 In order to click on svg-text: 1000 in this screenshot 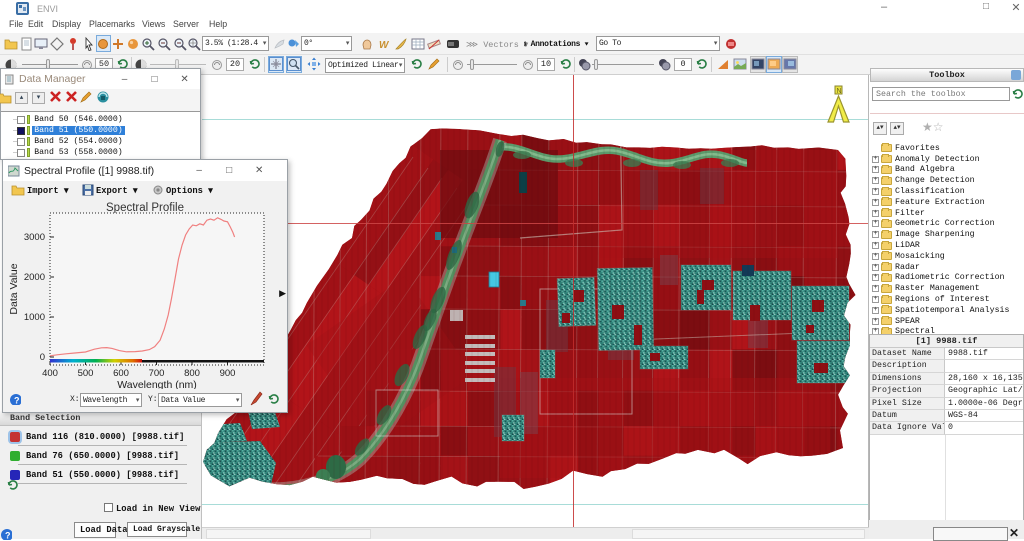, I will do `click(34, 317)`.